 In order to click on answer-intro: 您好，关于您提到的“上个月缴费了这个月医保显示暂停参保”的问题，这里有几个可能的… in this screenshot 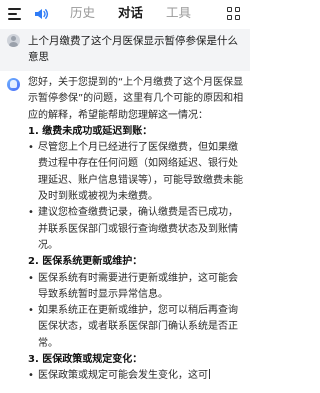, I will do `click(136, 99)`.